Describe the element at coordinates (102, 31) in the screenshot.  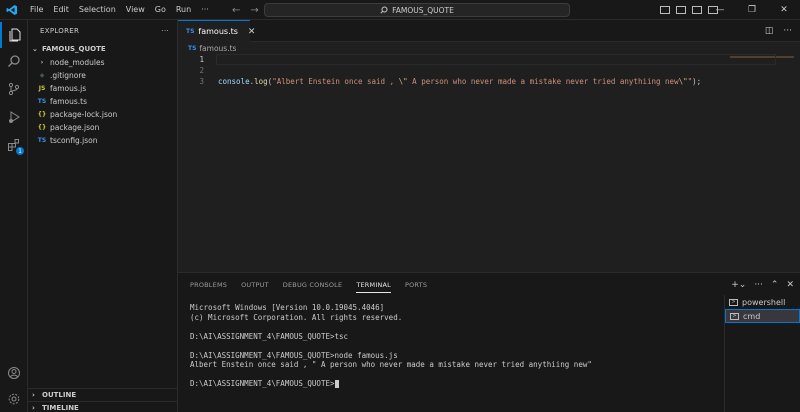
I see `explorer-header: EXPLORER ···` at that location.